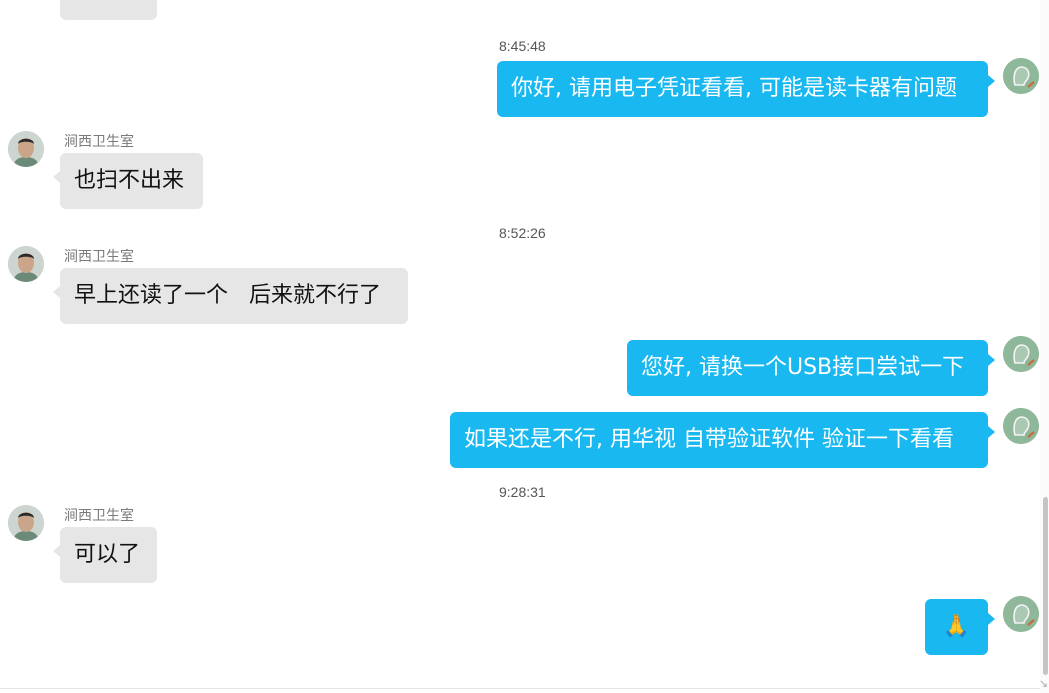  What do you see at coordinates (230, 296) in the screenshot?
I see `message-bubble-incoming: 早上还读了一个 后来就不行了` at bounding box center [230, 296].